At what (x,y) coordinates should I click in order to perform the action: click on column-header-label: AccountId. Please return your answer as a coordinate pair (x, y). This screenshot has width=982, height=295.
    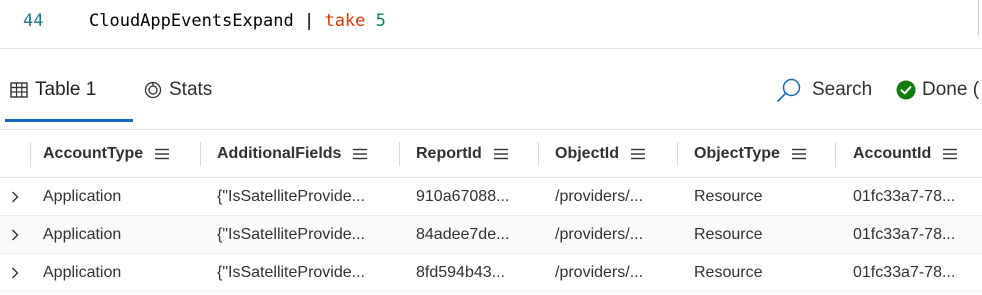
    Looking at the image, I should click on (892, 153).